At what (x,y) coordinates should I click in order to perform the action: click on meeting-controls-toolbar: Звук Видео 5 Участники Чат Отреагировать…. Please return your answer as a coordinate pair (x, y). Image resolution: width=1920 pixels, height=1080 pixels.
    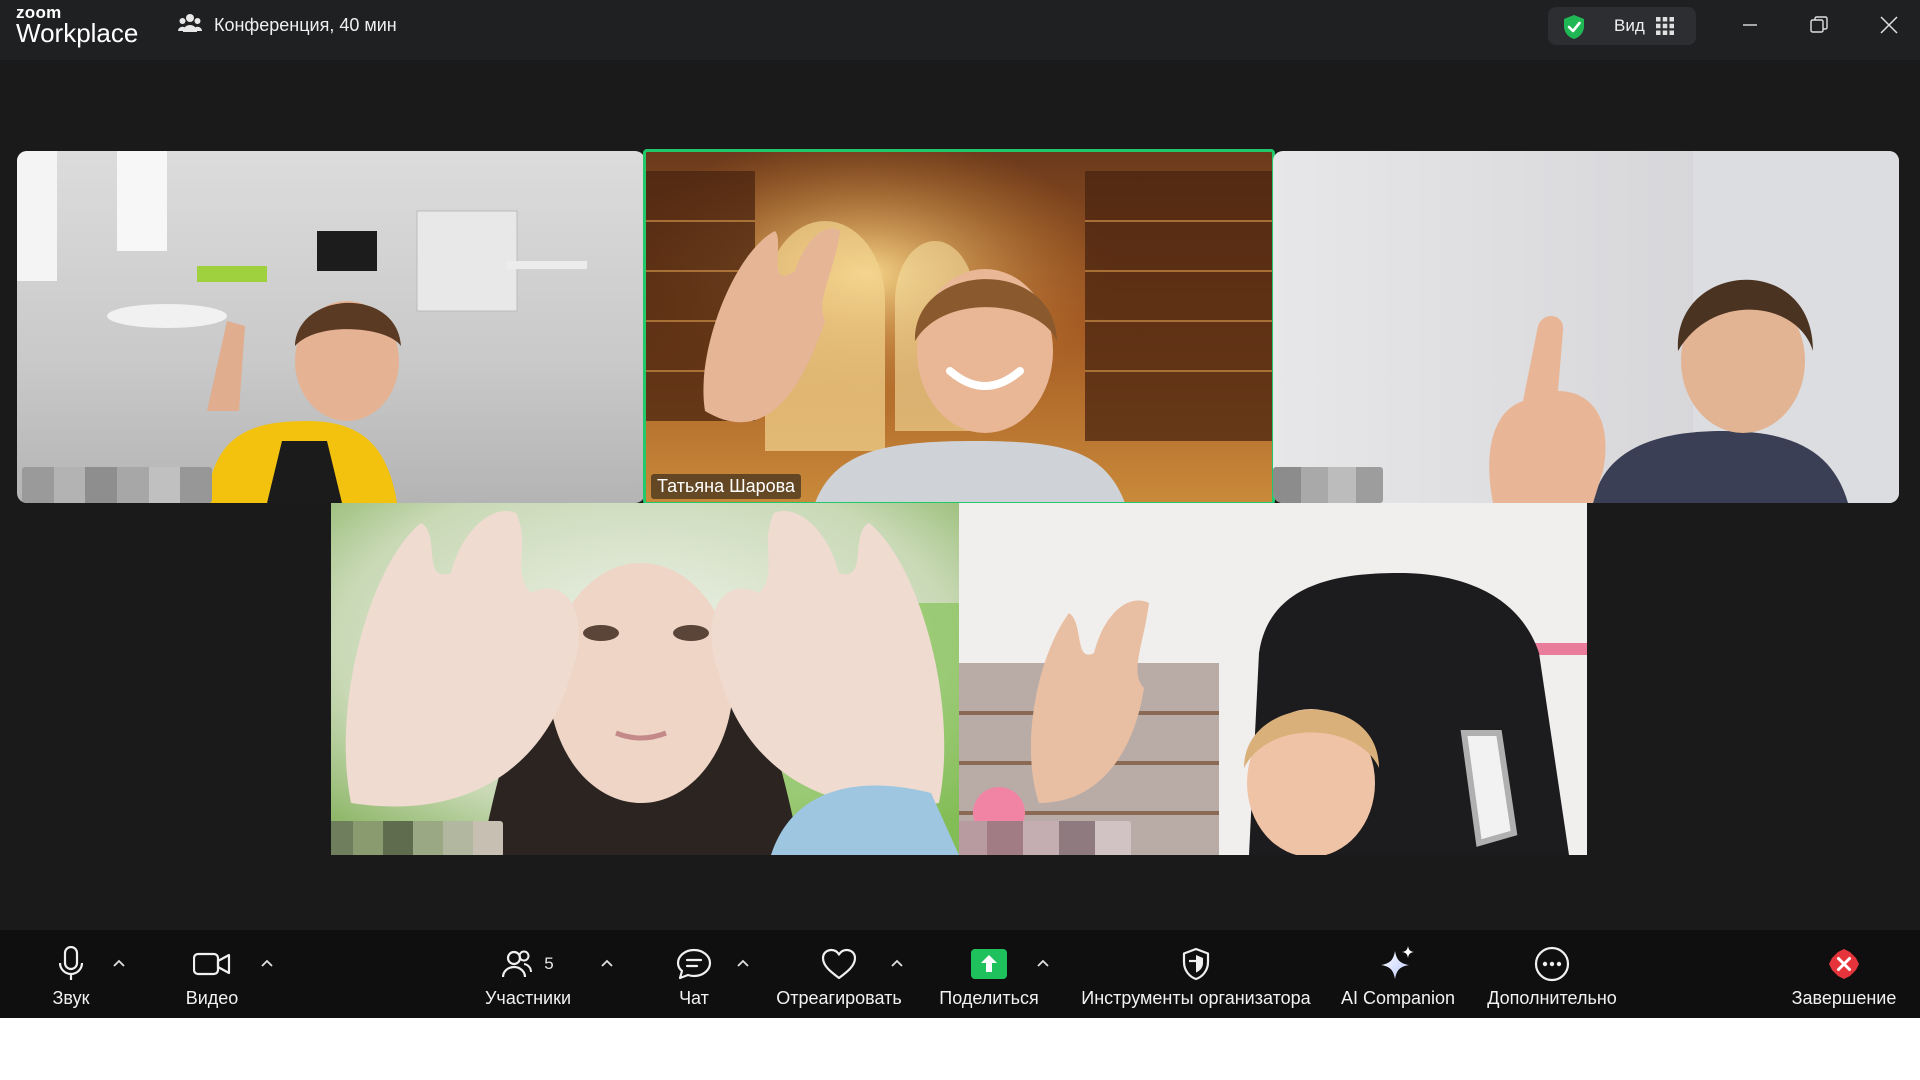
    Looking at the image, I should click on (960, 974).